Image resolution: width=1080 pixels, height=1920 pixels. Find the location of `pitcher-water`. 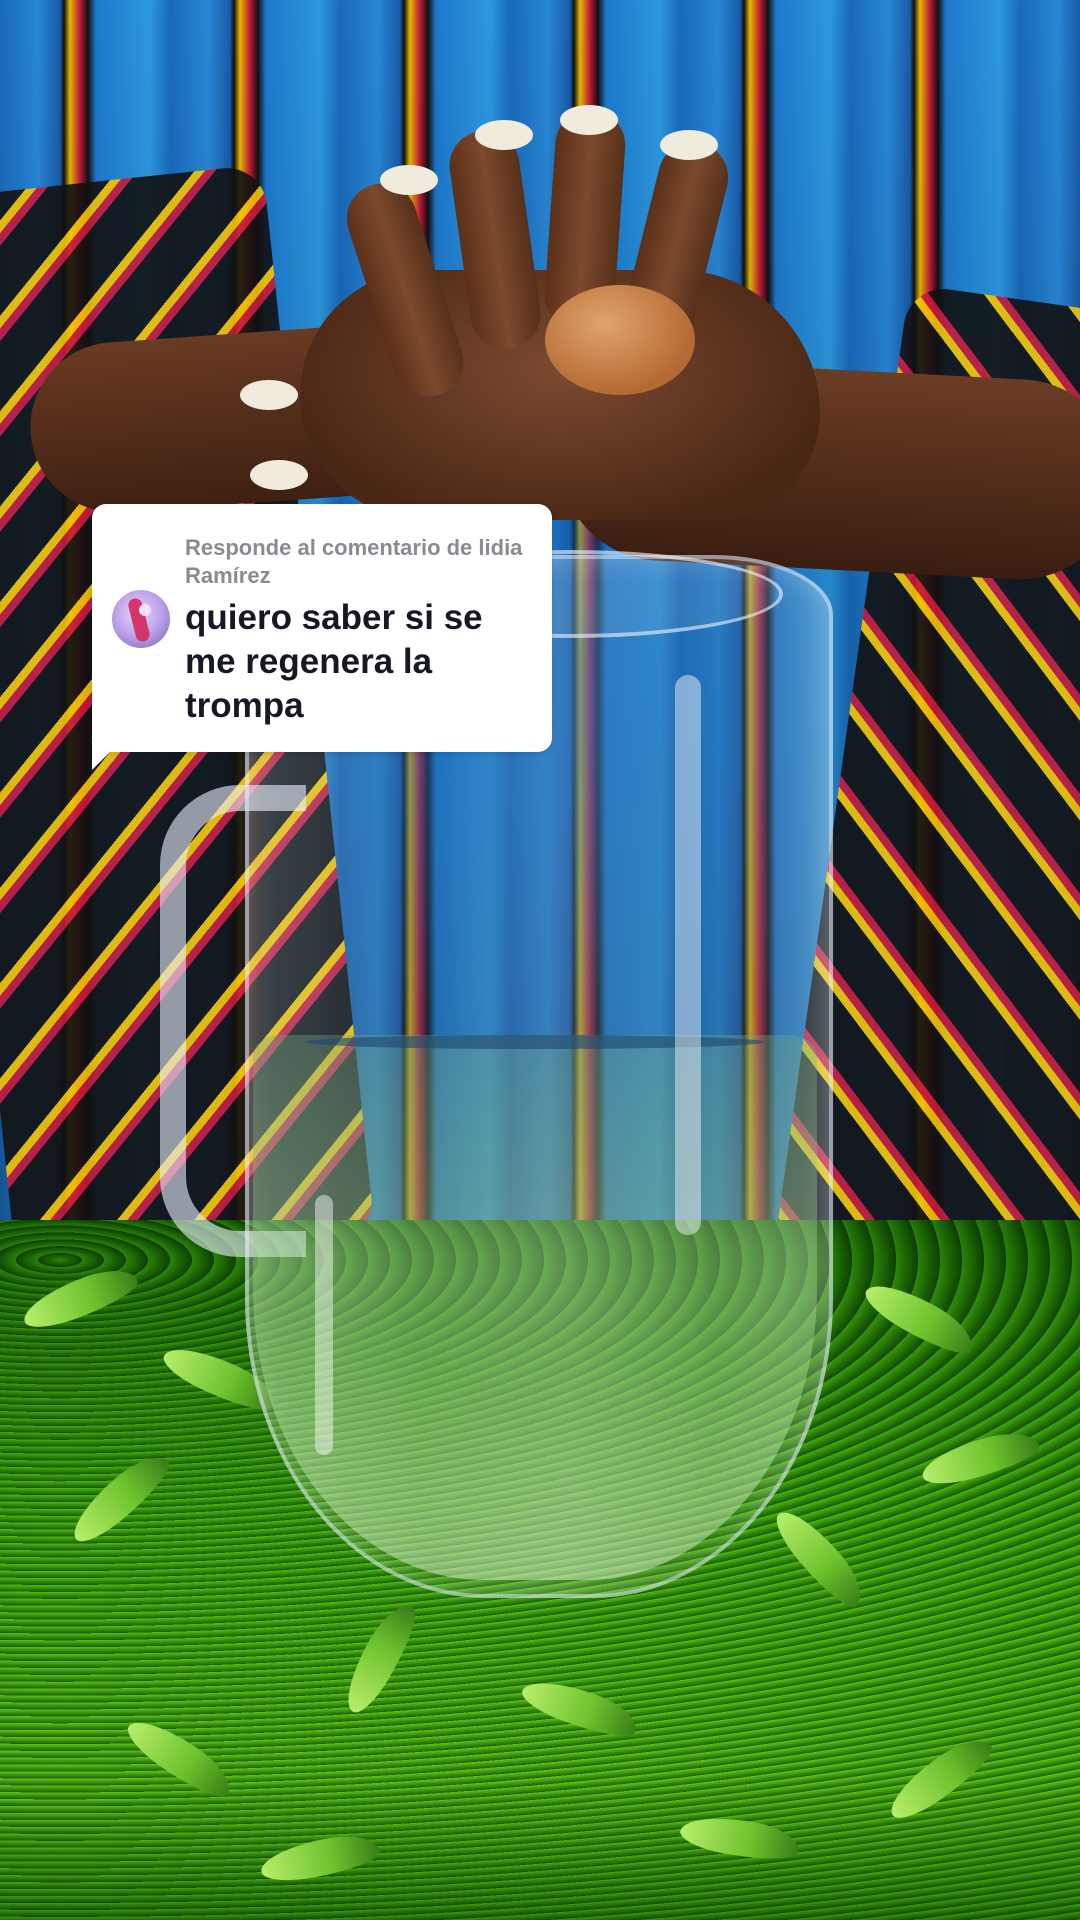

pitcher-water is located at coordinates (535, 1307).